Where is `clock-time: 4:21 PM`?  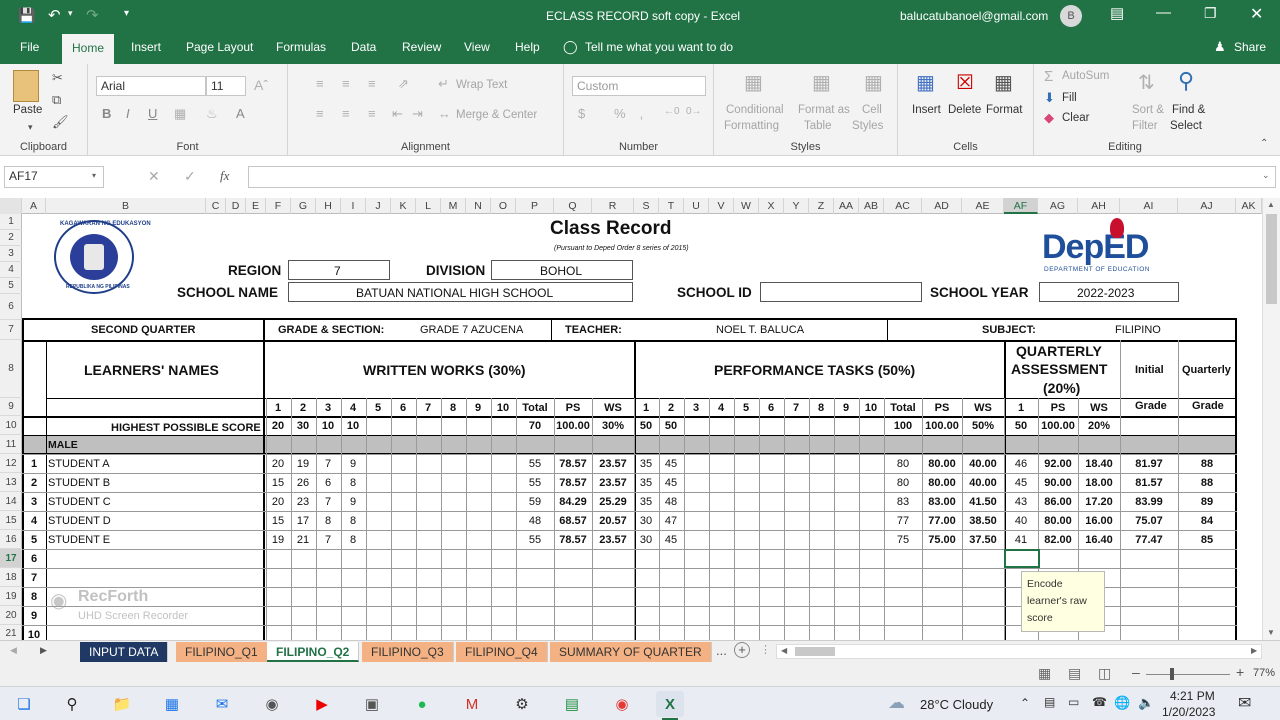
clock-time: 4:21 PM is located at coordinates (1192, 696).